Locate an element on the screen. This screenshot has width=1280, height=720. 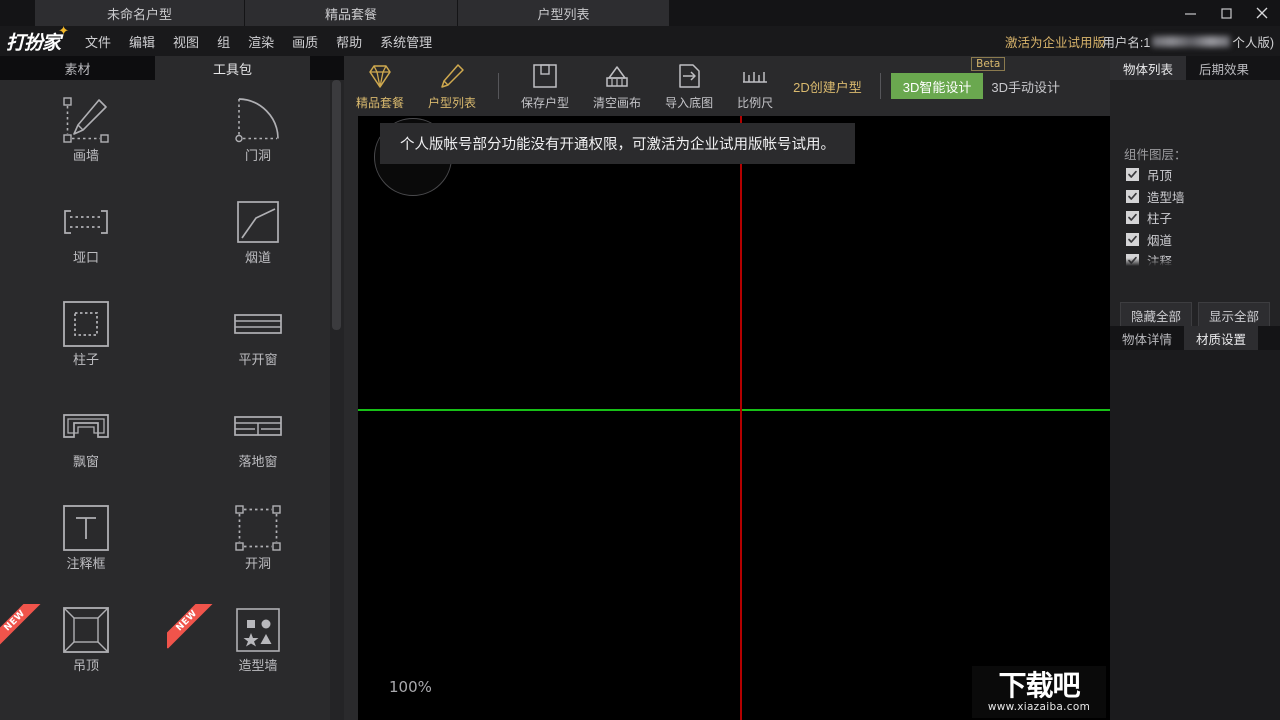
tool-label: 垭口 is located at coordinates (85, 257).